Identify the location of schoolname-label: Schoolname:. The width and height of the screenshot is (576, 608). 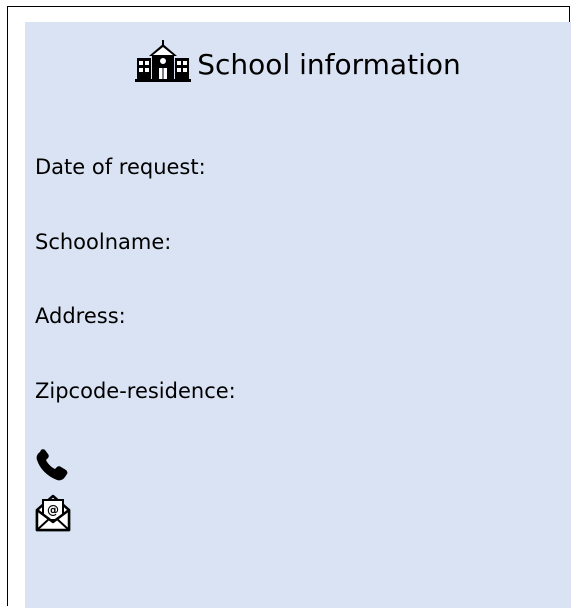
(103, 242).